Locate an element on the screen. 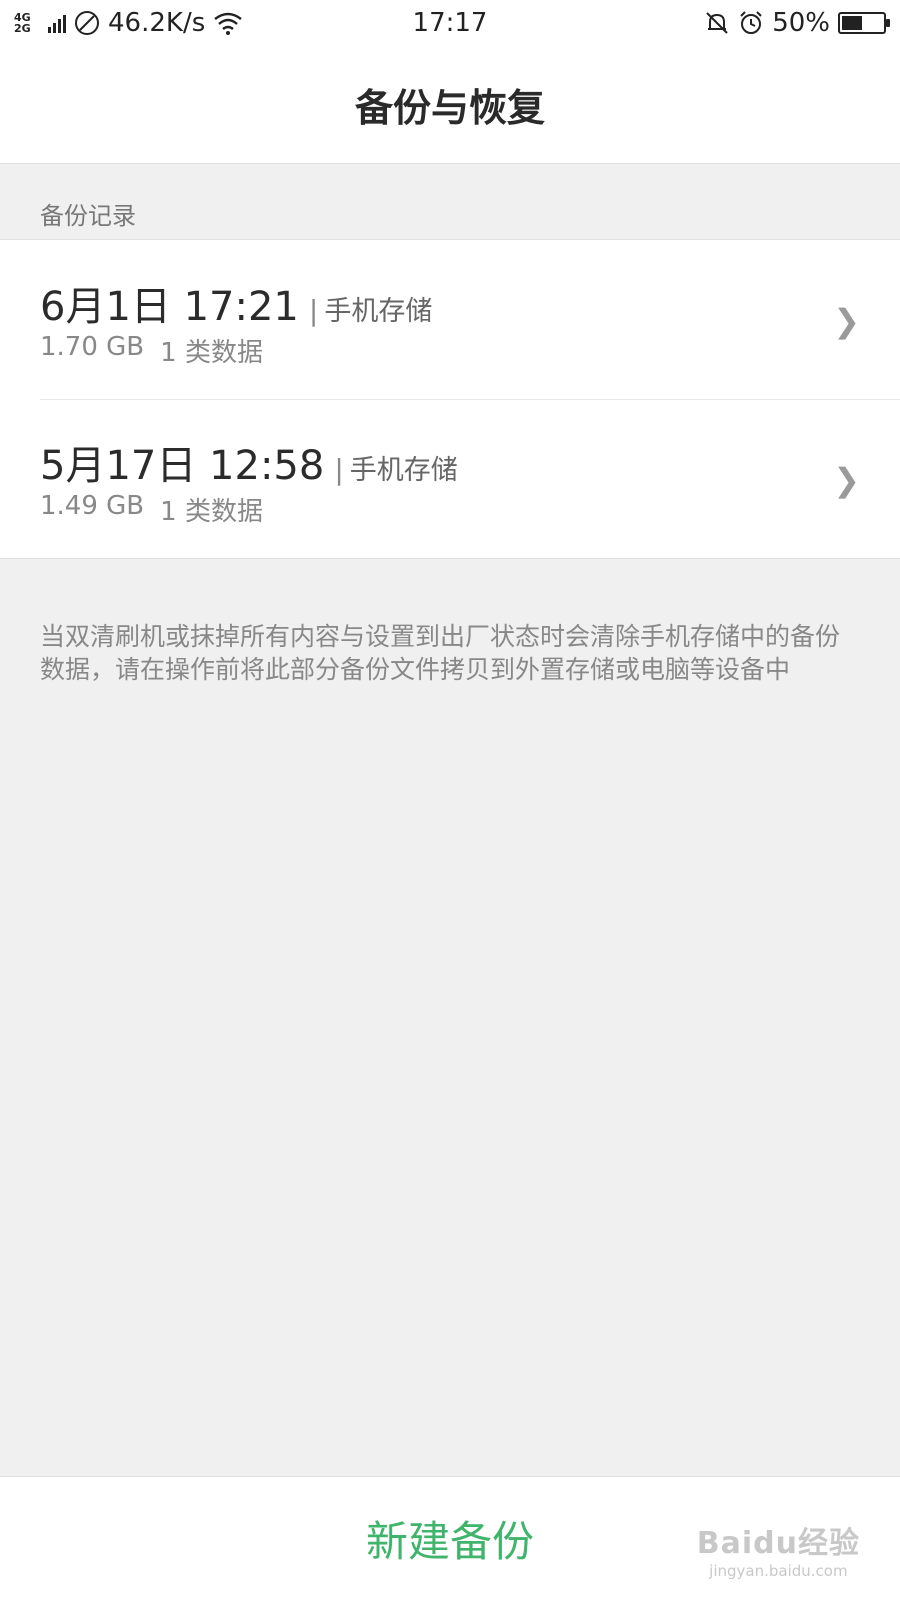 This screenshot has height=1600, width=900. status-right: 50% is located at coordinates (797, 23).